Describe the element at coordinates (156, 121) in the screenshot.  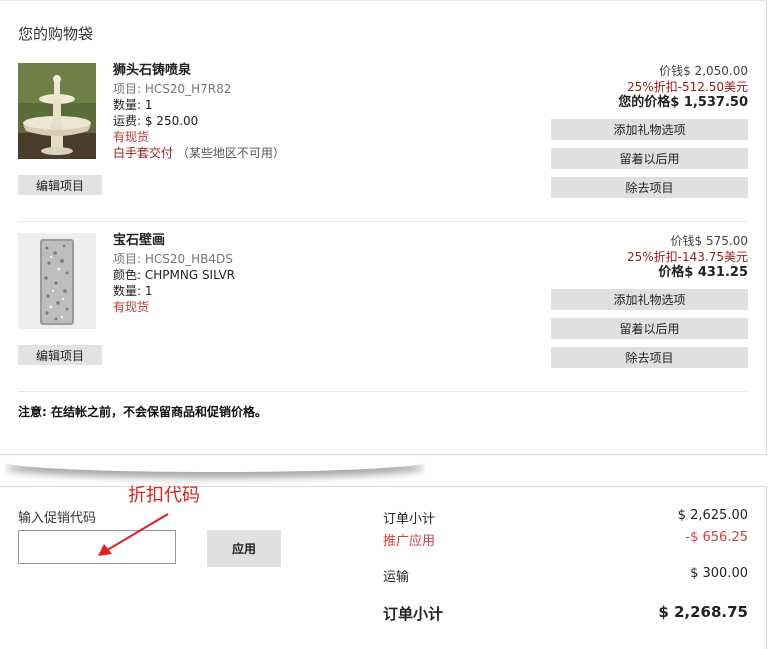
I see `item-shipping: 运费: $ 250.00` at that location.